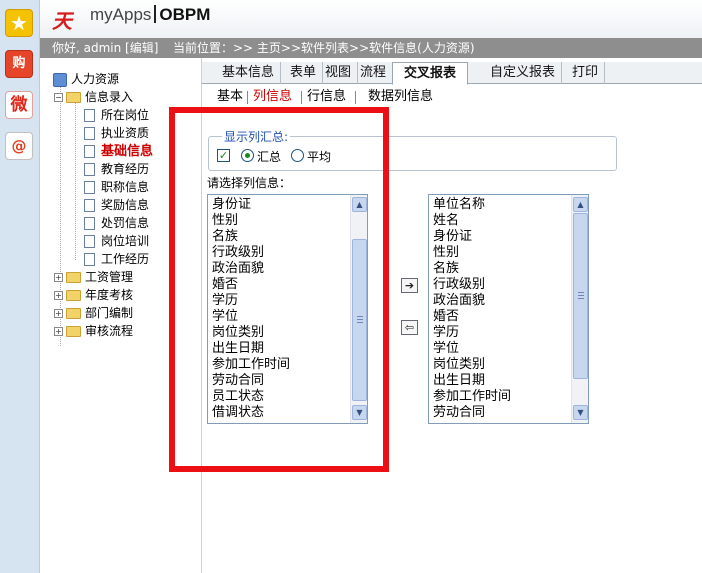 This screenshot has width=702, height=573. Describe the element at coordinates (472, 221) in the screenshot. I see `list-item: 姓名` at that location.